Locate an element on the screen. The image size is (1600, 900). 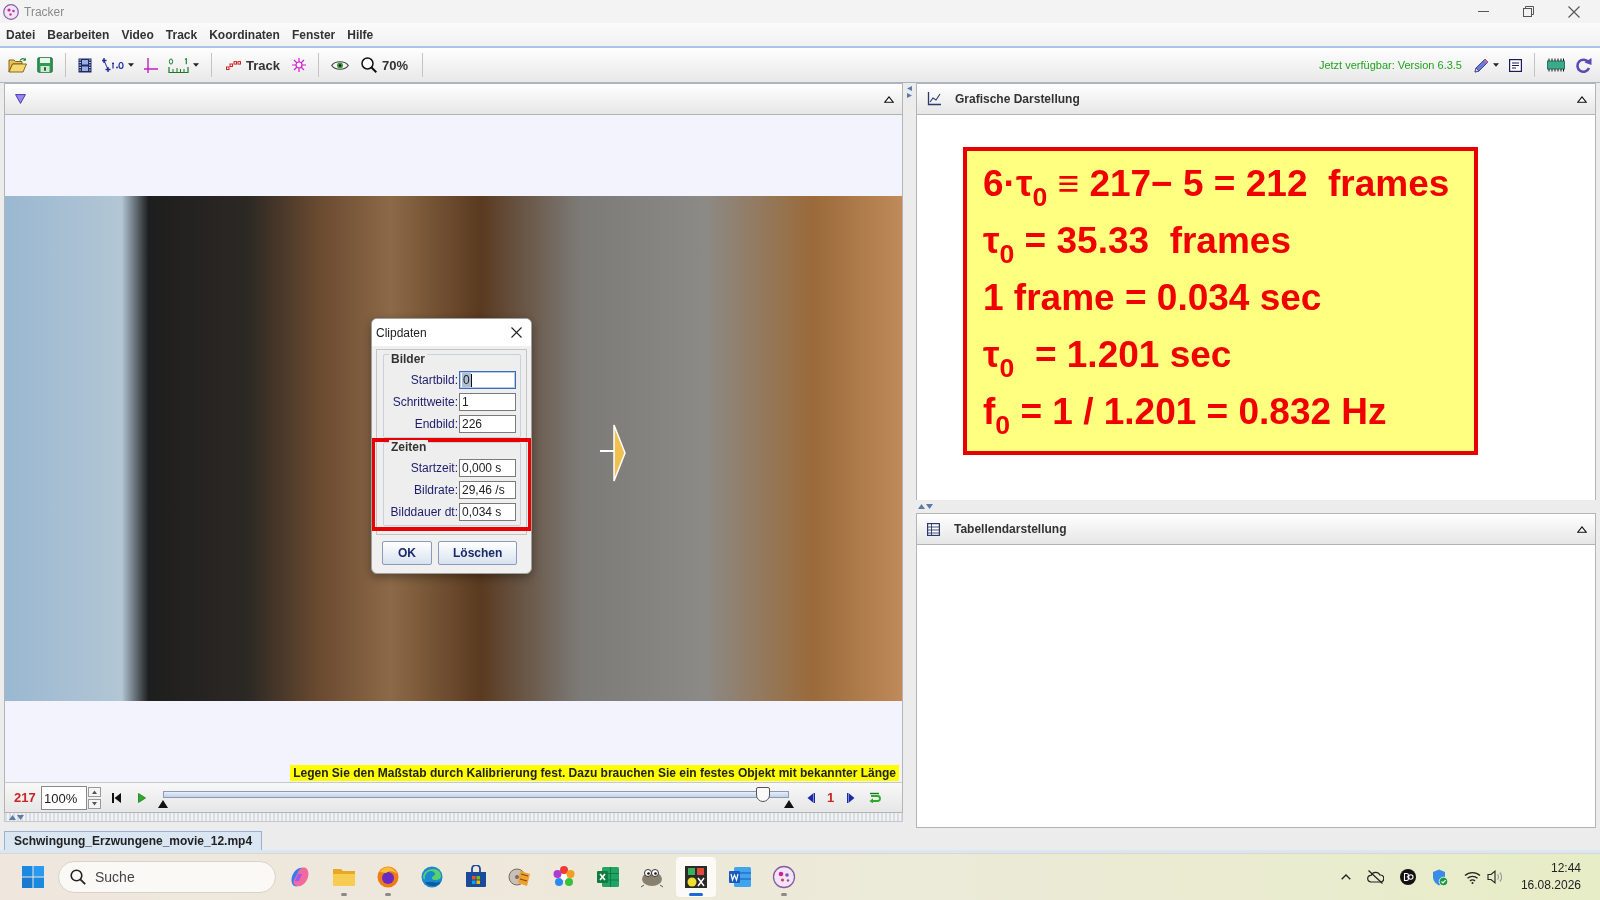
flower-icon is located at coordinates (564, 877).